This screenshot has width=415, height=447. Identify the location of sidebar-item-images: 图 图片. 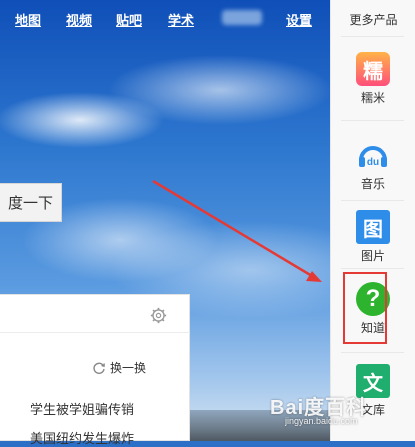
(373, 241).